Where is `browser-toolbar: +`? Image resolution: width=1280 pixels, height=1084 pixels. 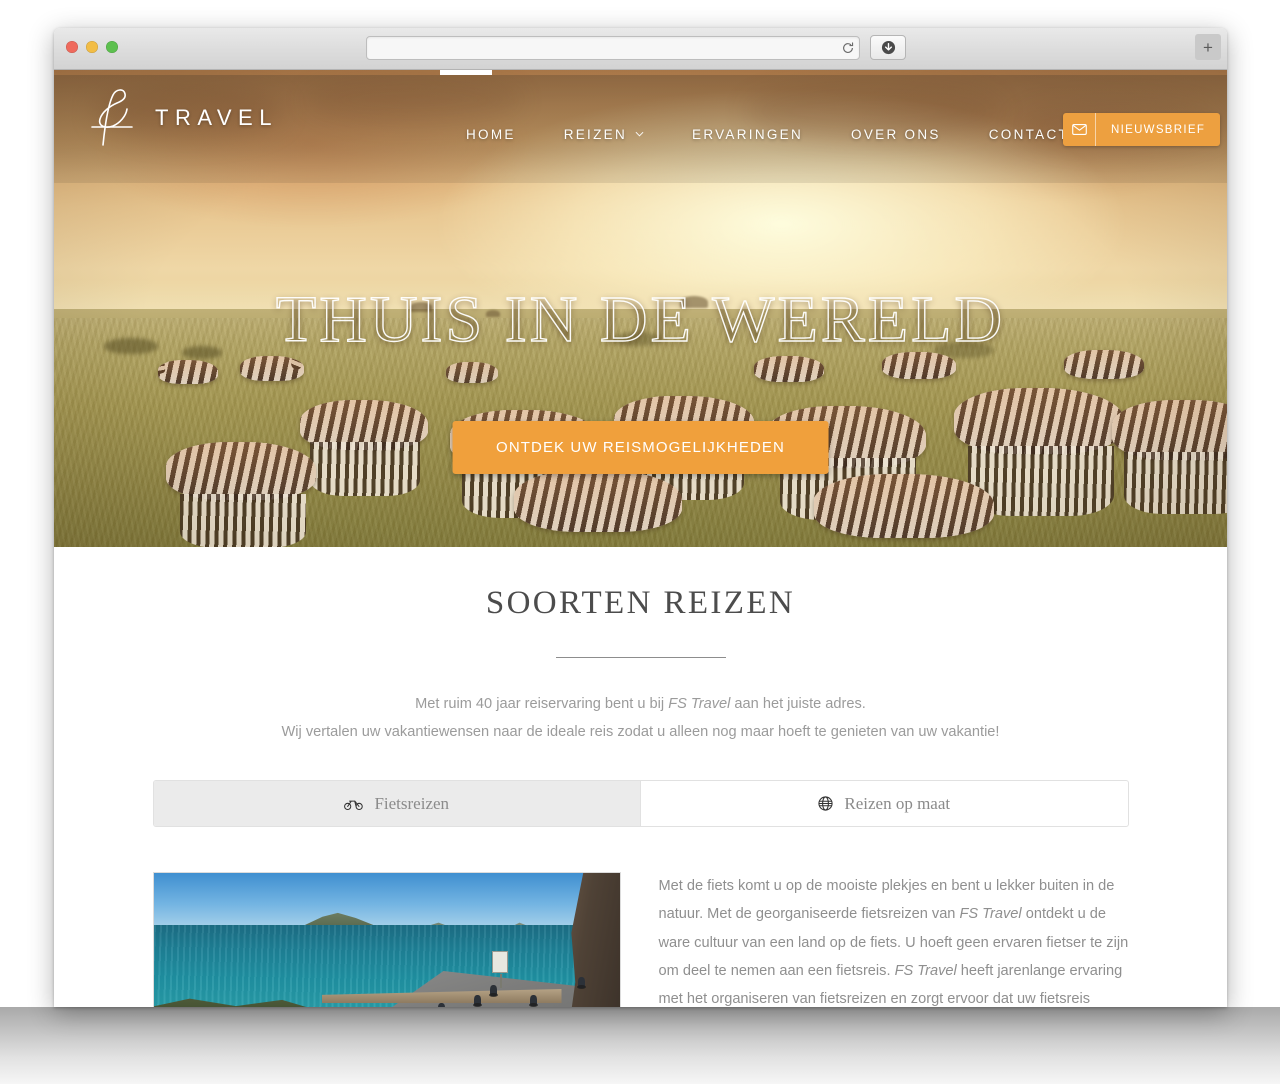
browser-toolbar: + is located at coordinates (640, 49).